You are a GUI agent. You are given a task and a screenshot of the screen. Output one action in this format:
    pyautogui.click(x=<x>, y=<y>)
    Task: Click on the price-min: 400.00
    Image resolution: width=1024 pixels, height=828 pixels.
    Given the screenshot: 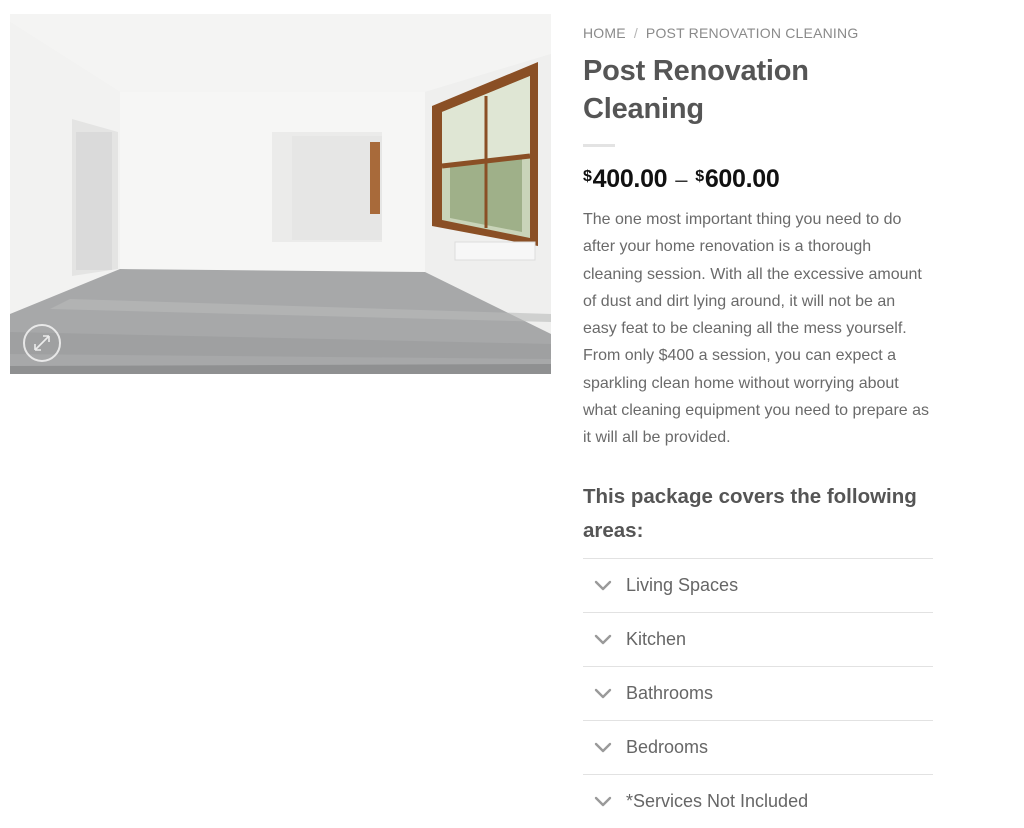 What is the action you would take?
    pyautogui.click(x=630, y=179)
    